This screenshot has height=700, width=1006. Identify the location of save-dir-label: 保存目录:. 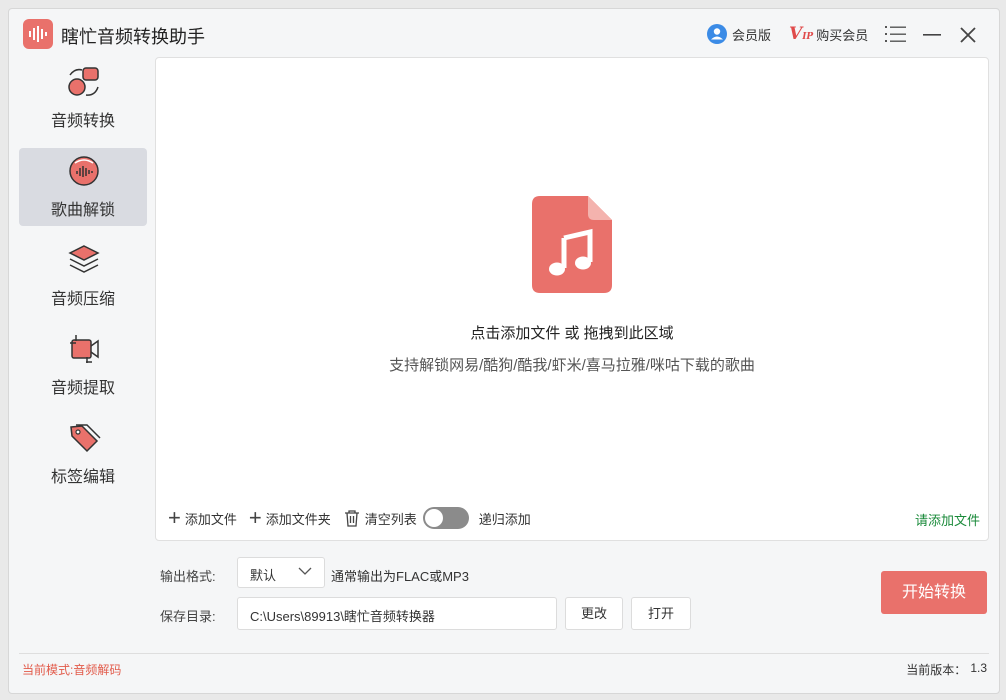
(188, 616).